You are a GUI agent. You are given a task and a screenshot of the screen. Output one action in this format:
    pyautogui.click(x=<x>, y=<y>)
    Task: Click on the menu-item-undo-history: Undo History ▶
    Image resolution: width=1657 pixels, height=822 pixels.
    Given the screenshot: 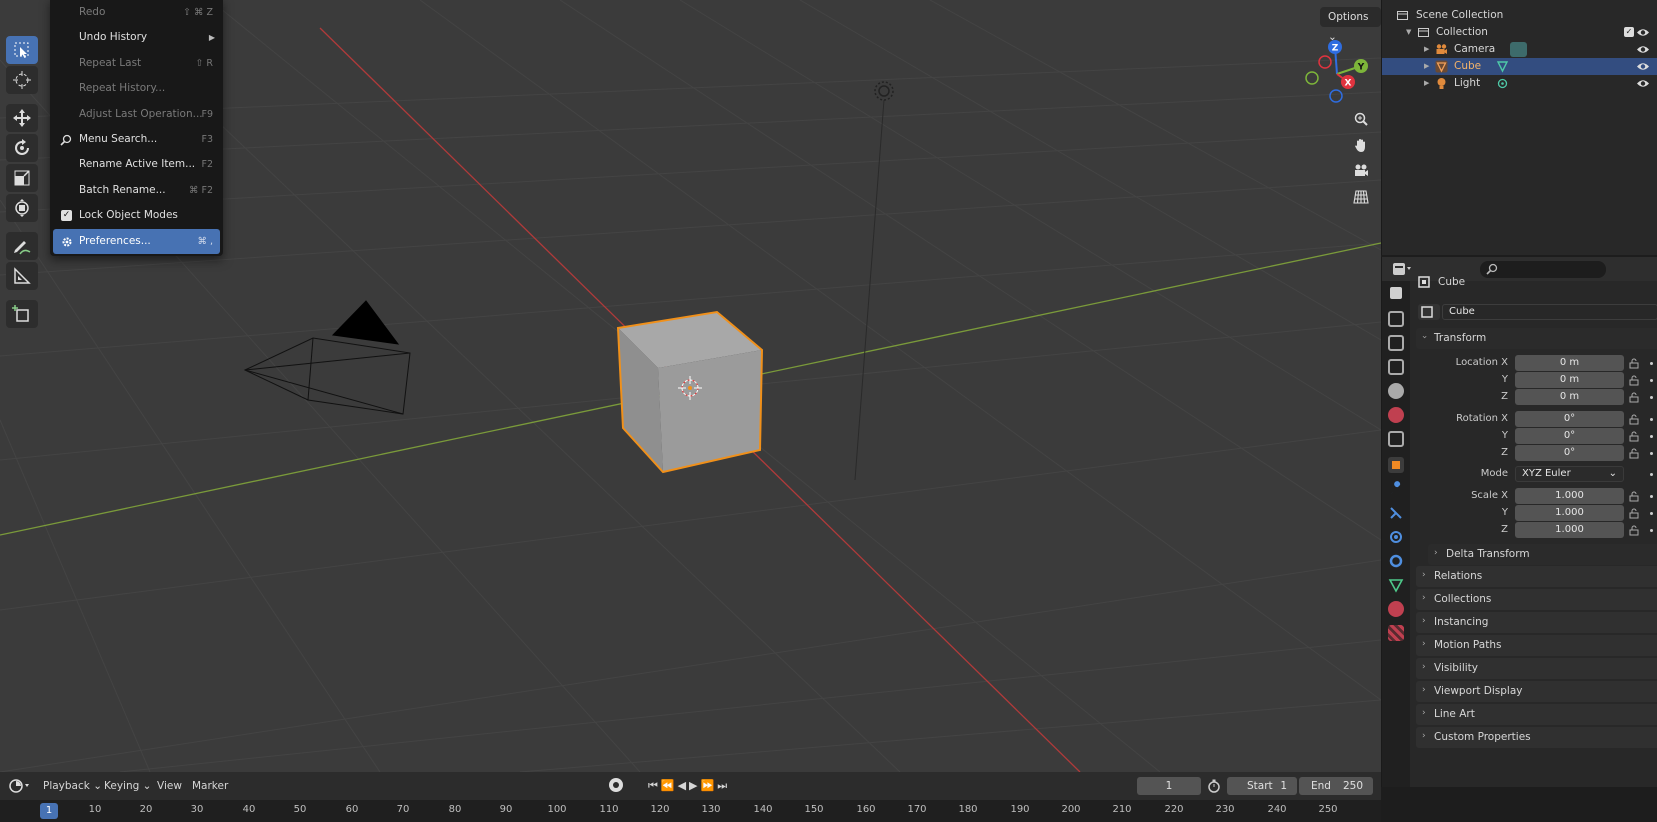 What is the action you would take?
    pyautogui.click(x=136, y=37)
    